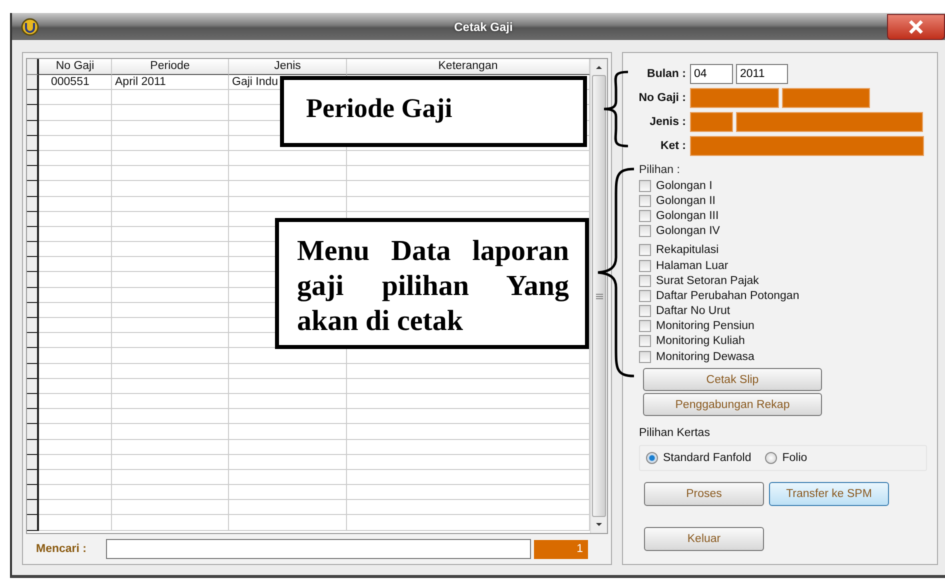 The height and width of the screenshot is (583, 945). Describe the element at coordinates (711, 74) in the screenshot. I see `input-field: 04` at that location.